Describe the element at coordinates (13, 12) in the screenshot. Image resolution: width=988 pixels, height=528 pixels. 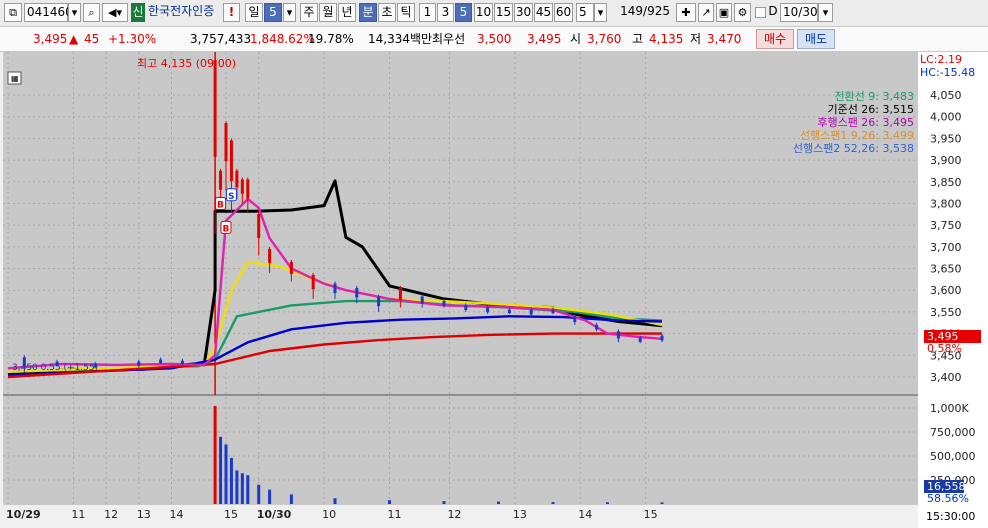
I see `window-icon: ⧉` at that location.